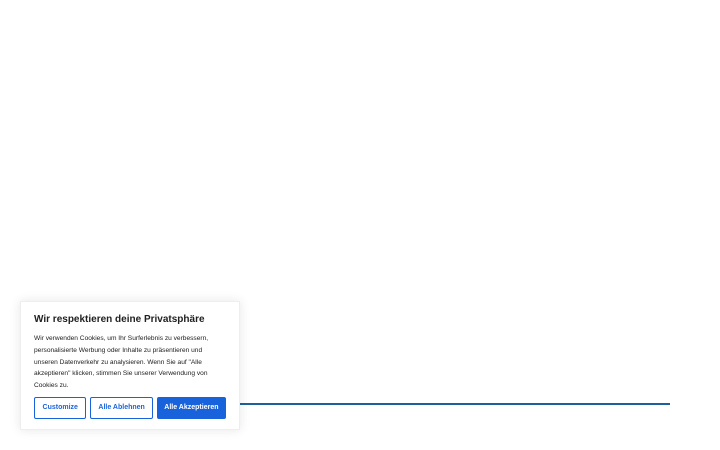 The height and width of the screenshot is (450, 720). Describe the element at coordinates (454, 404) in the screenshot. I see `content-divider` at that location.